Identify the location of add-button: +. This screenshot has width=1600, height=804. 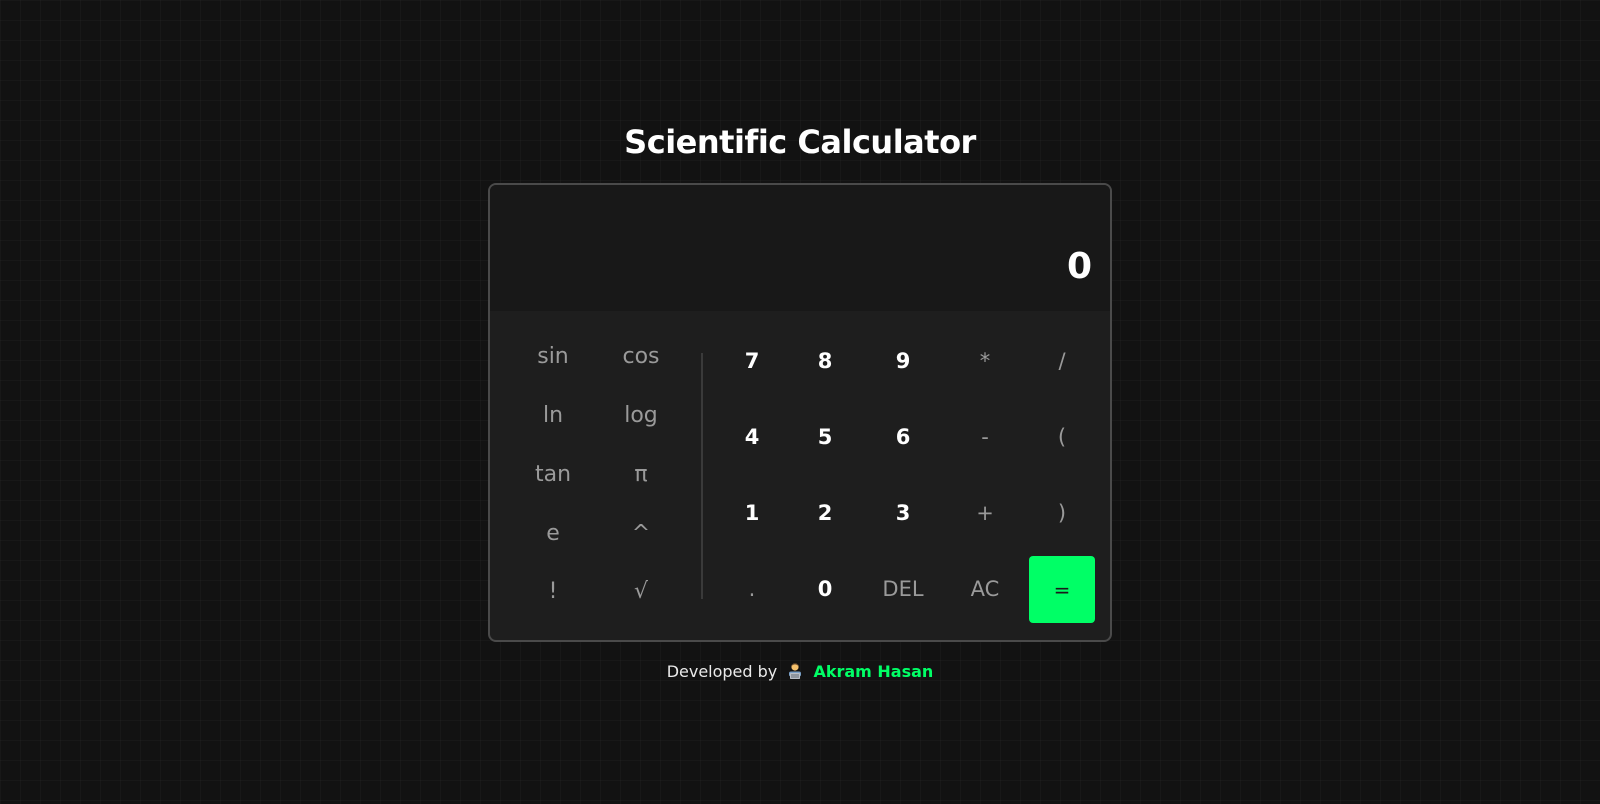
(985, 513).